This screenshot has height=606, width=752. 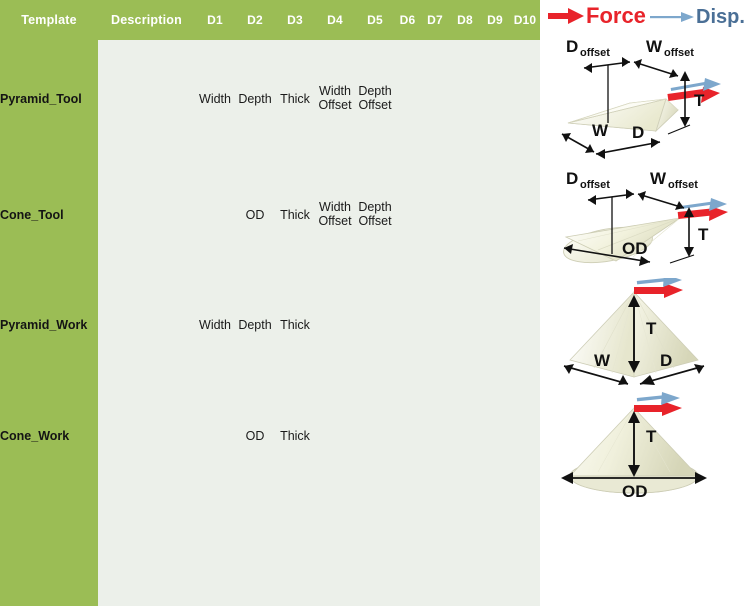 What do you see at coordinates (49, 20) in the screenshot?
I see `column-header-template: Template` at bounding box center [49, 20].